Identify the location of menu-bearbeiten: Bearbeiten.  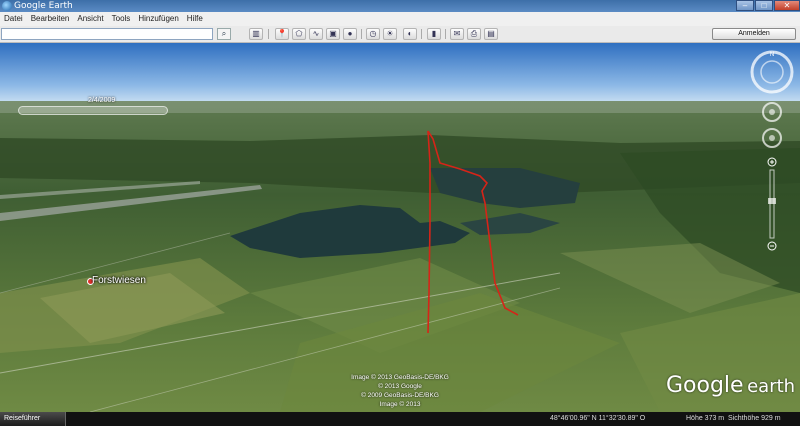
(50, 19).